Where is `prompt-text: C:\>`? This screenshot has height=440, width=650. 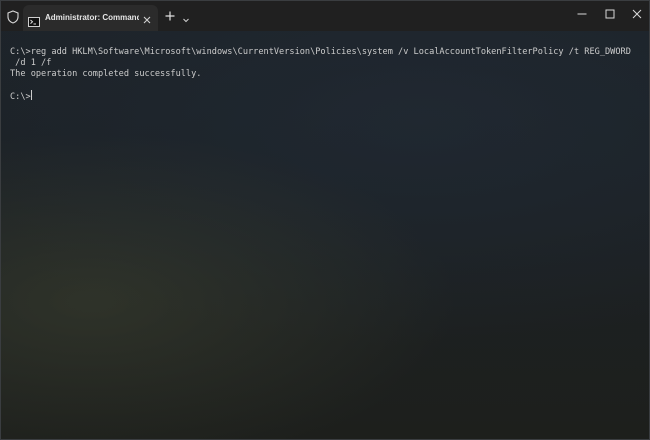 prompt-text: C:\> is located at coordinates (20, 97).